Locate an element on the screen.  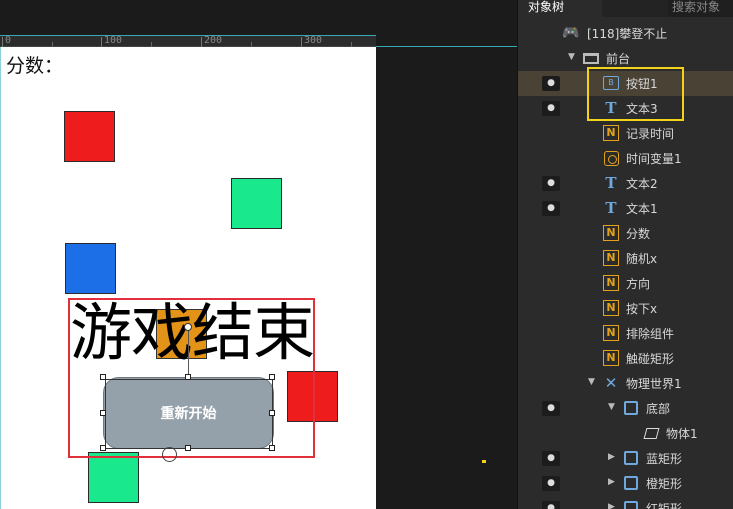
panel-tabs: 对象树 搜索对象 is located at coordinates (625, 8).